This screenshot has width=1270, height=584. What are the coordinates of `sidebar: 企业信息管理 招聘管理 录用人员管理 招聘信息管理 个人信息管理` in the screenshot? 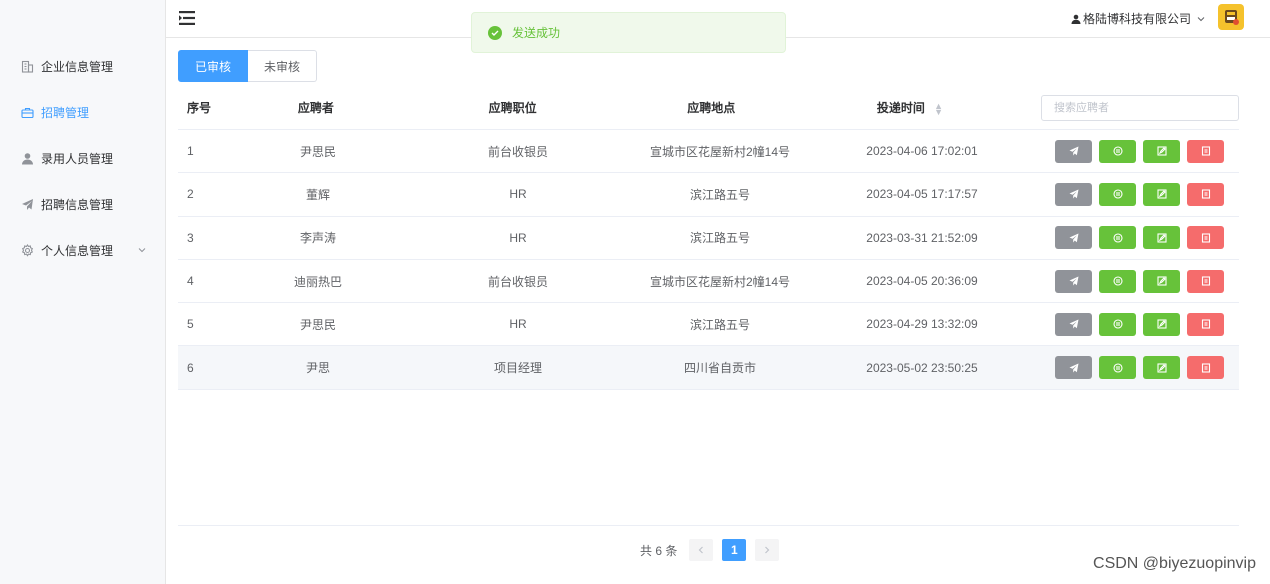 It's located at (83, 292).